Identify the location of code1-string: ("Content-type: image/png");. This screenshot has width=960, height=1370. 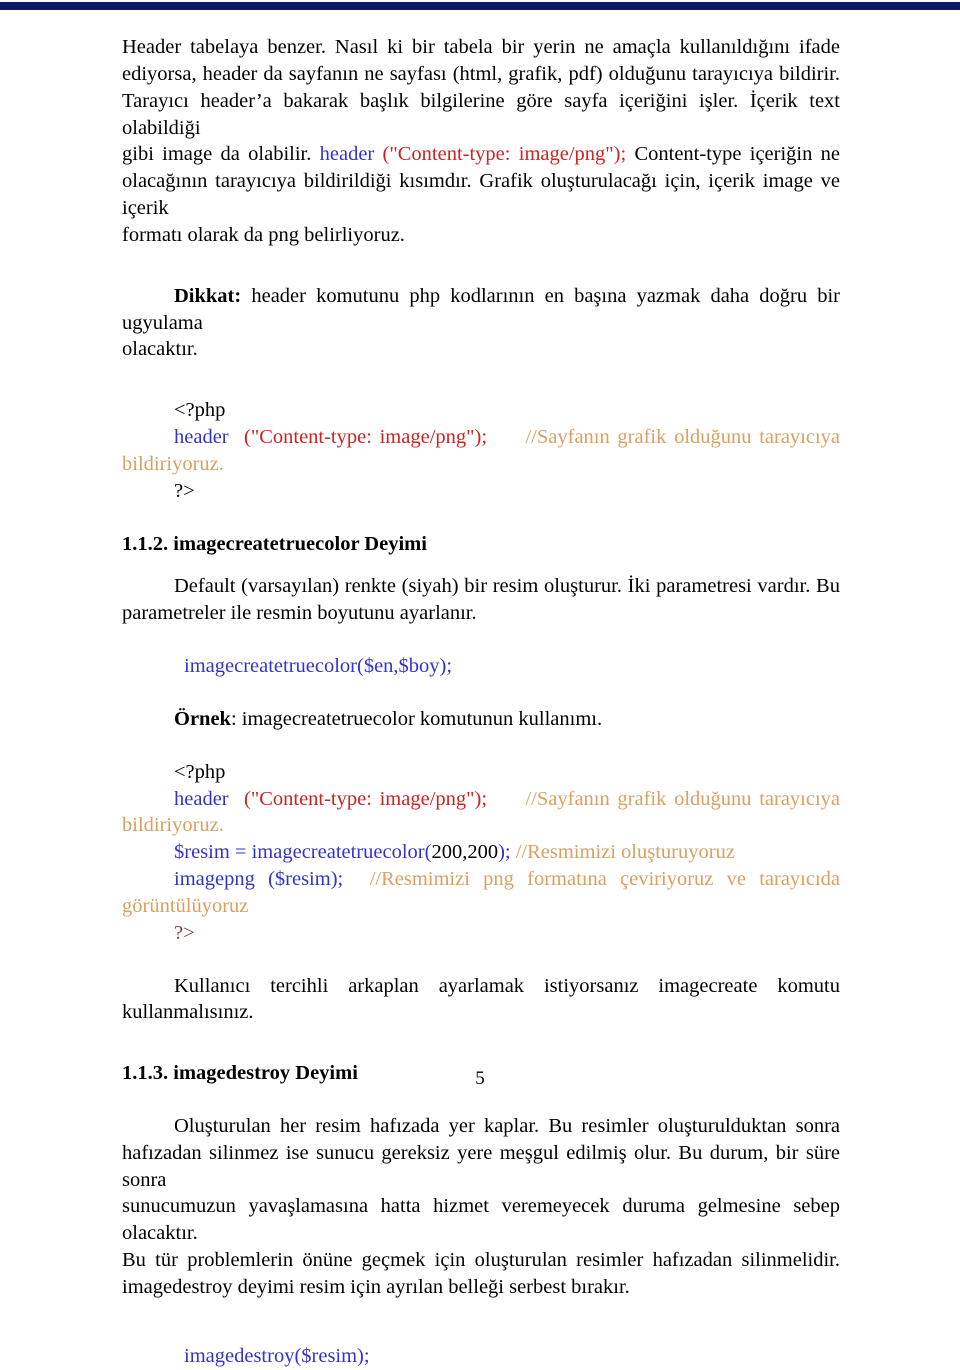
(366, 437).